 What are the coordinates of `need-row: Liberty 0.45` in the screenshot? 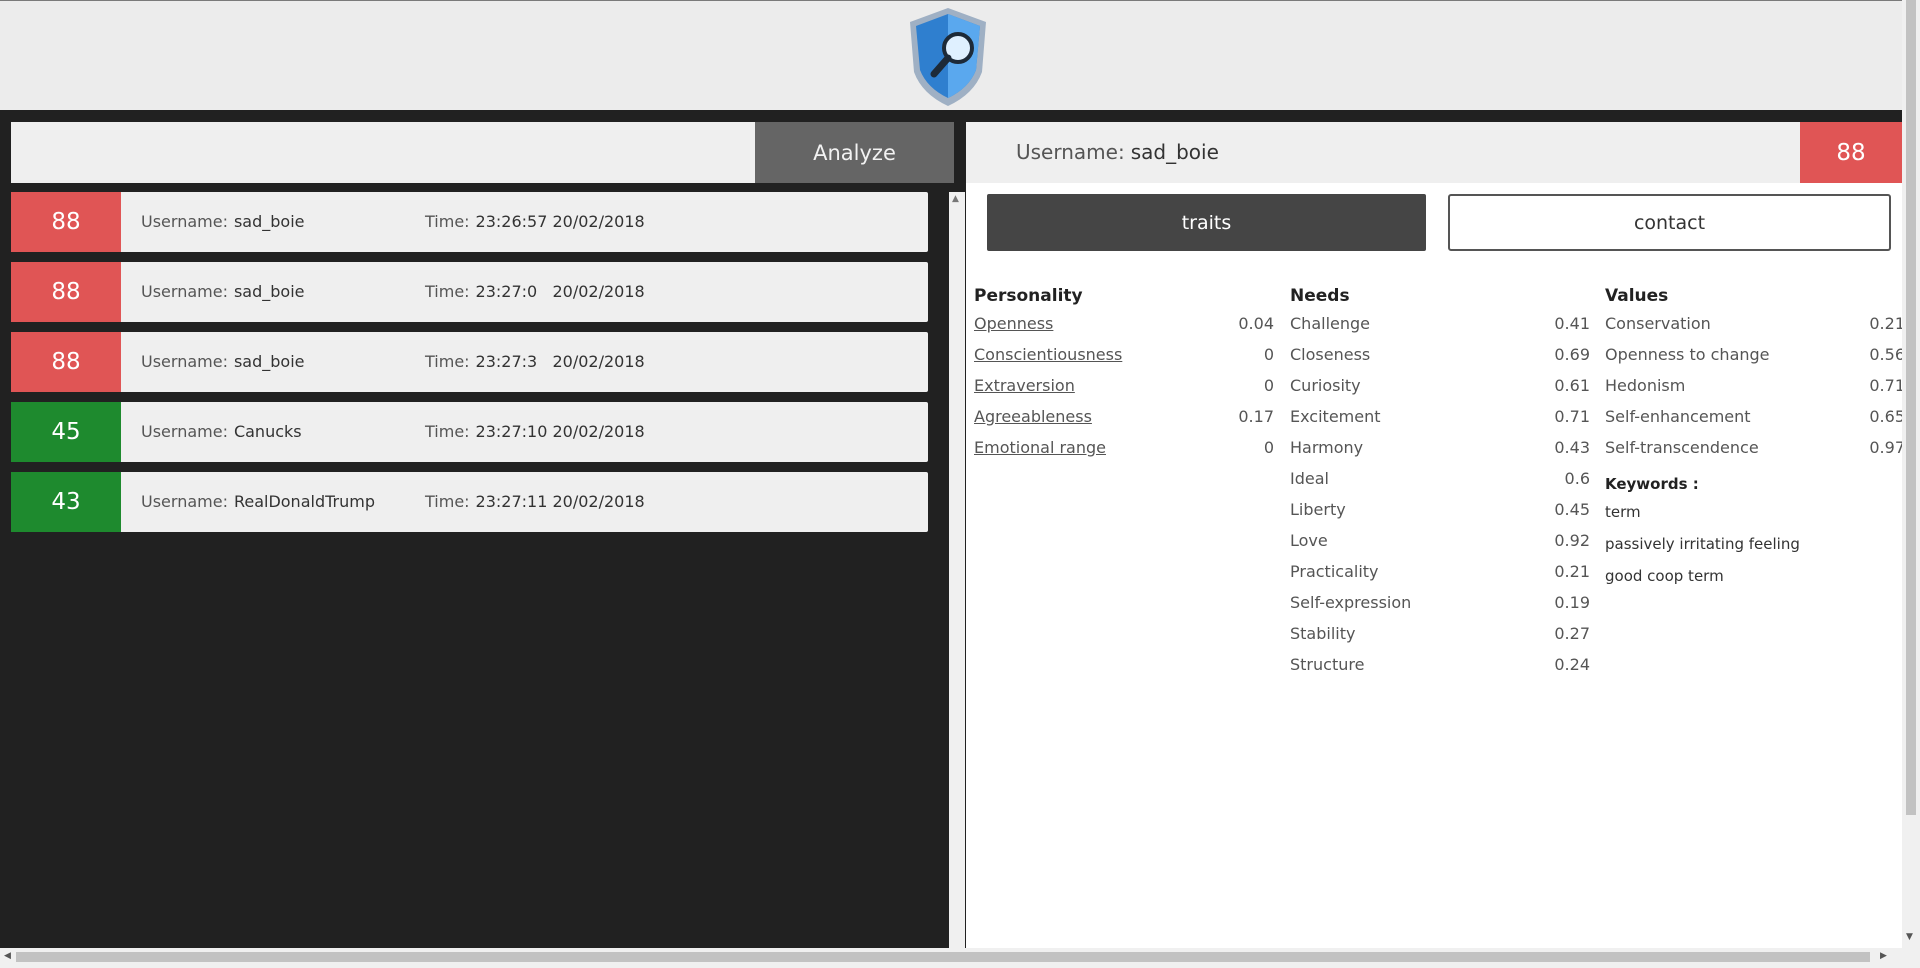 It's located at (1440, 509).